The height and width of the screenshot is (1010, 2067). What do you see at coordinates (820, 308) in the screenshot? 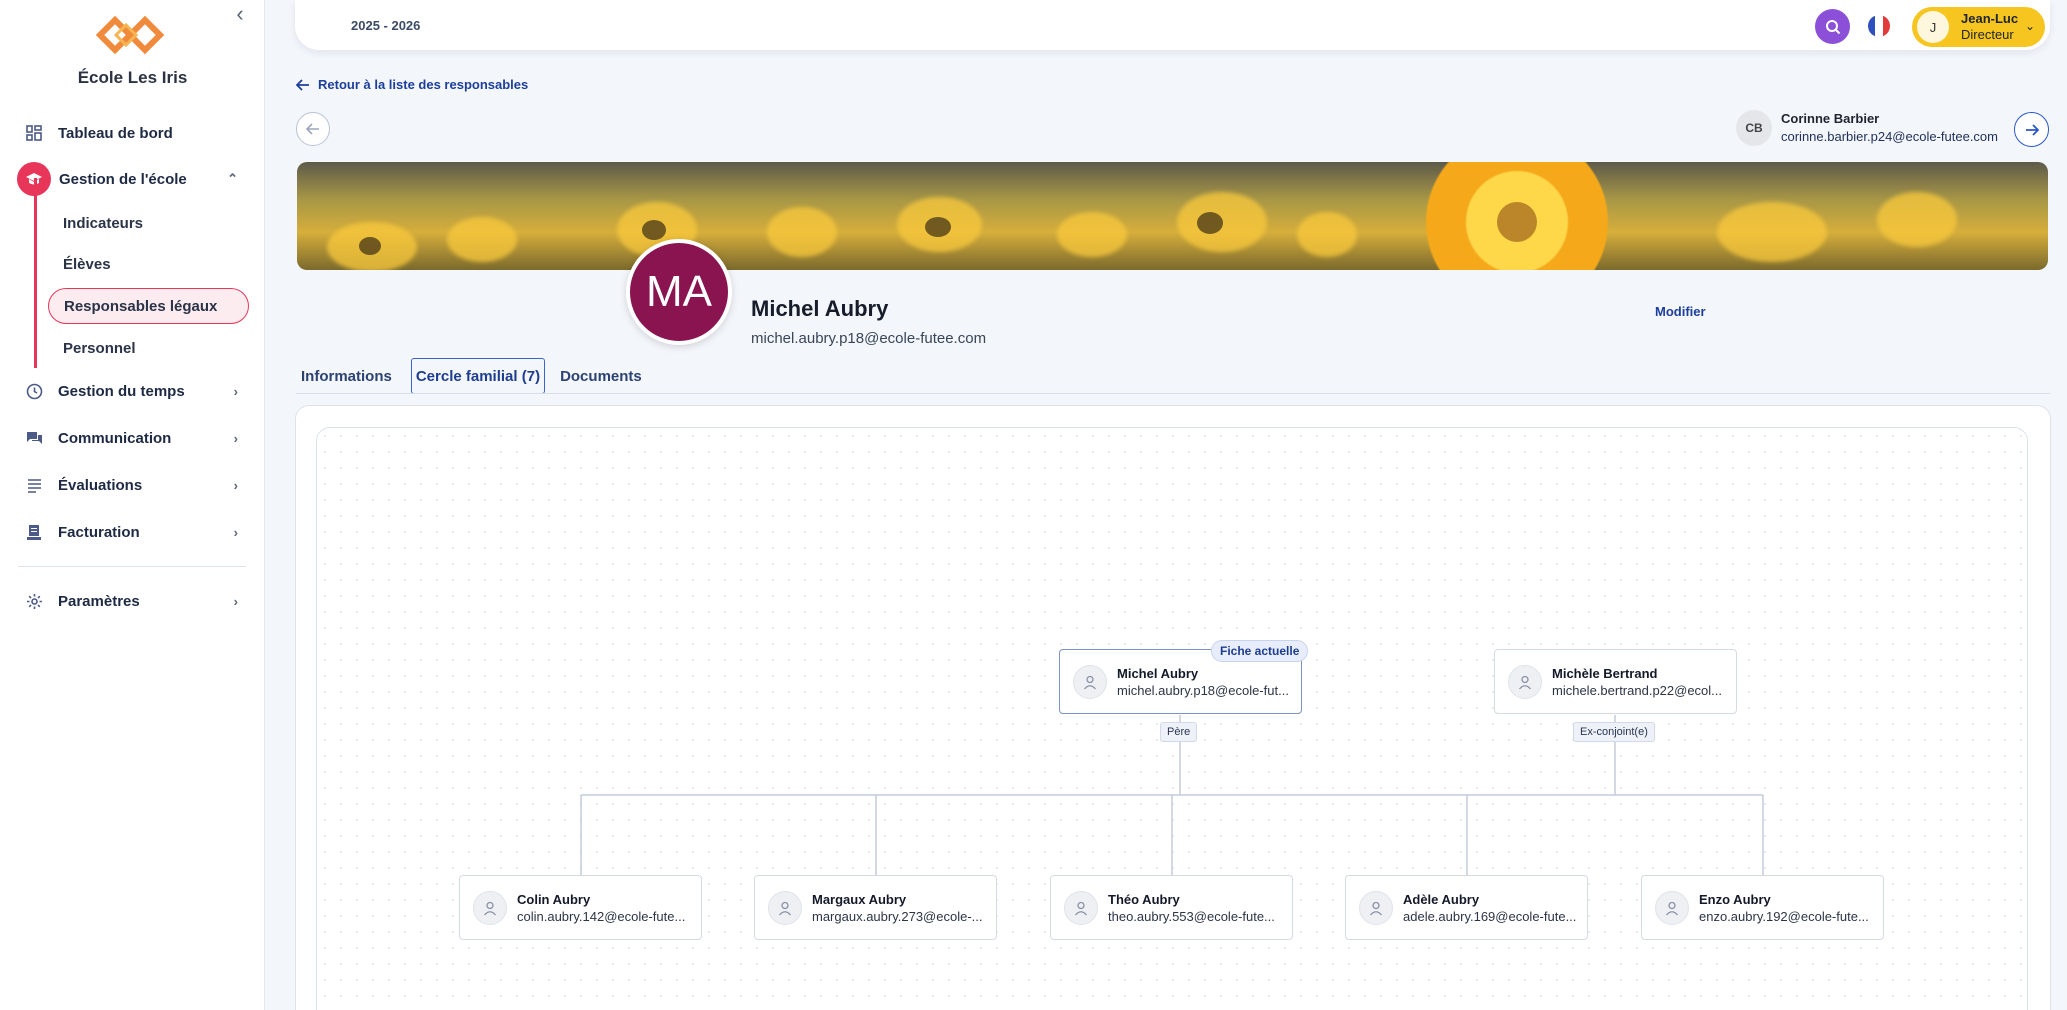
I see `profile-name: Michel Aubry` at bounding box center [820, 308].